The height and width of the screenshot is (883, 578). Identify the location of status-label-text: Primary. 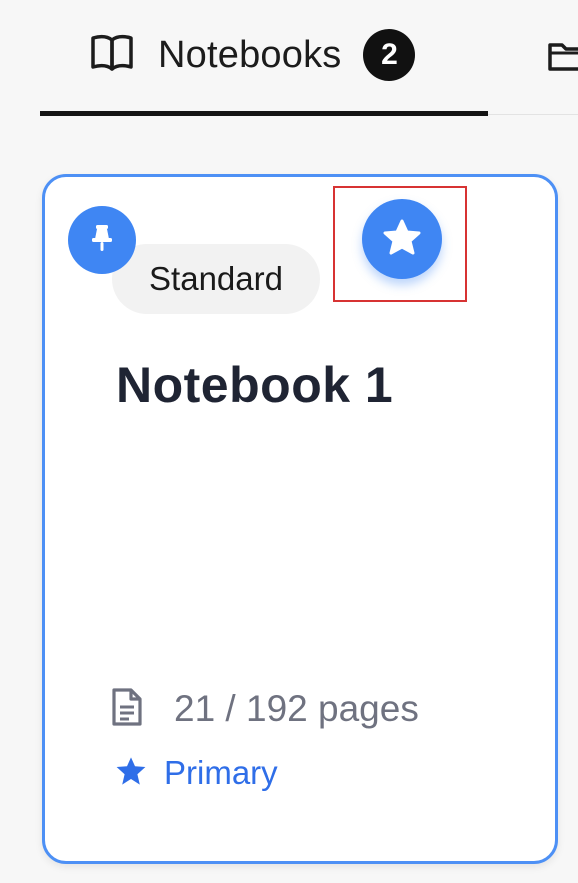
(221, 772).